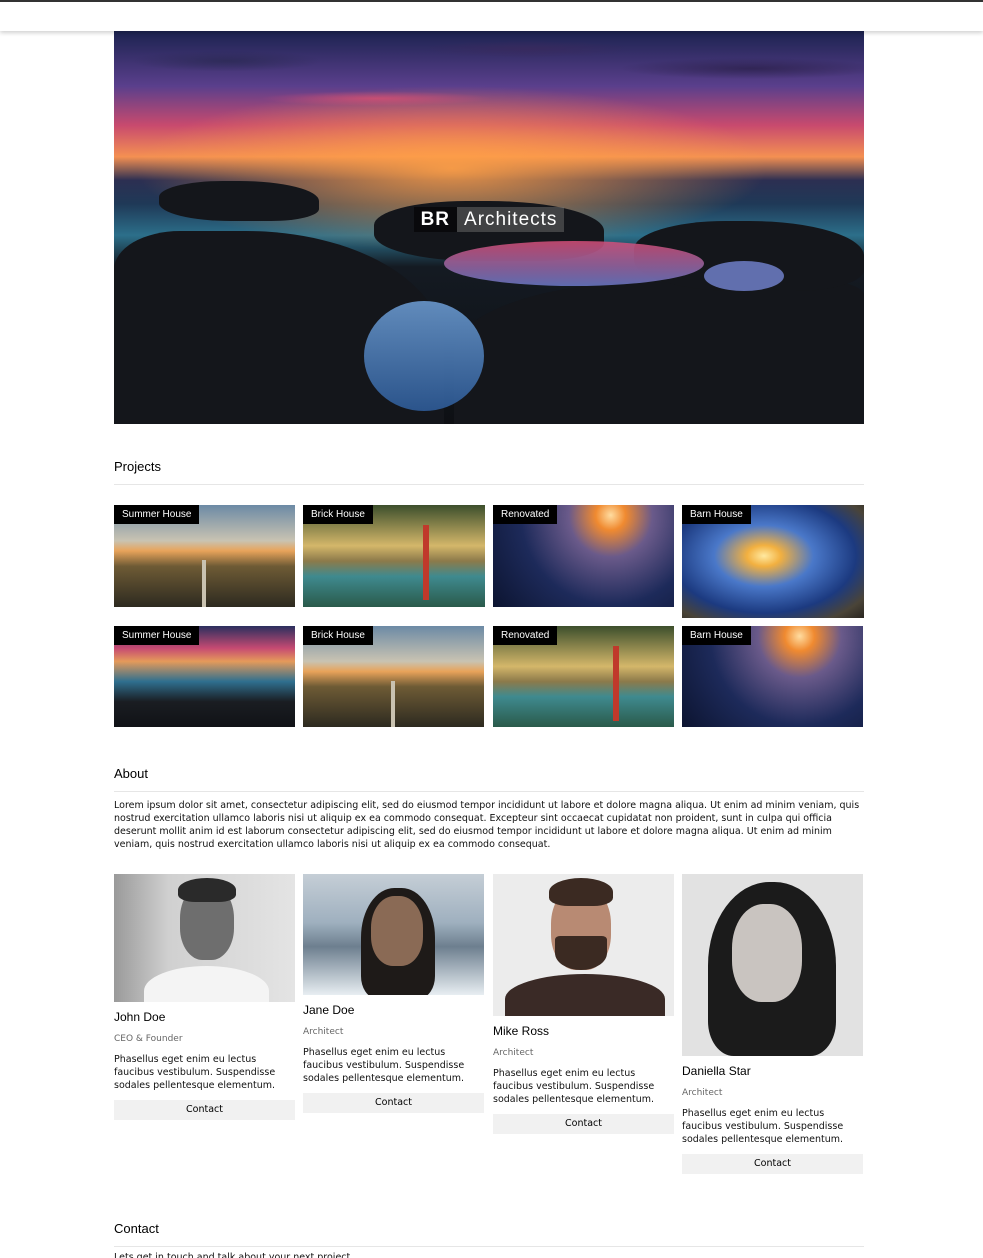 Image resolution: width=983 pixels, height=1258 pixels. Describe the element at coordinates (148, 1039) in the screenshot. I see `member-role: CEO & Founder` at that location.